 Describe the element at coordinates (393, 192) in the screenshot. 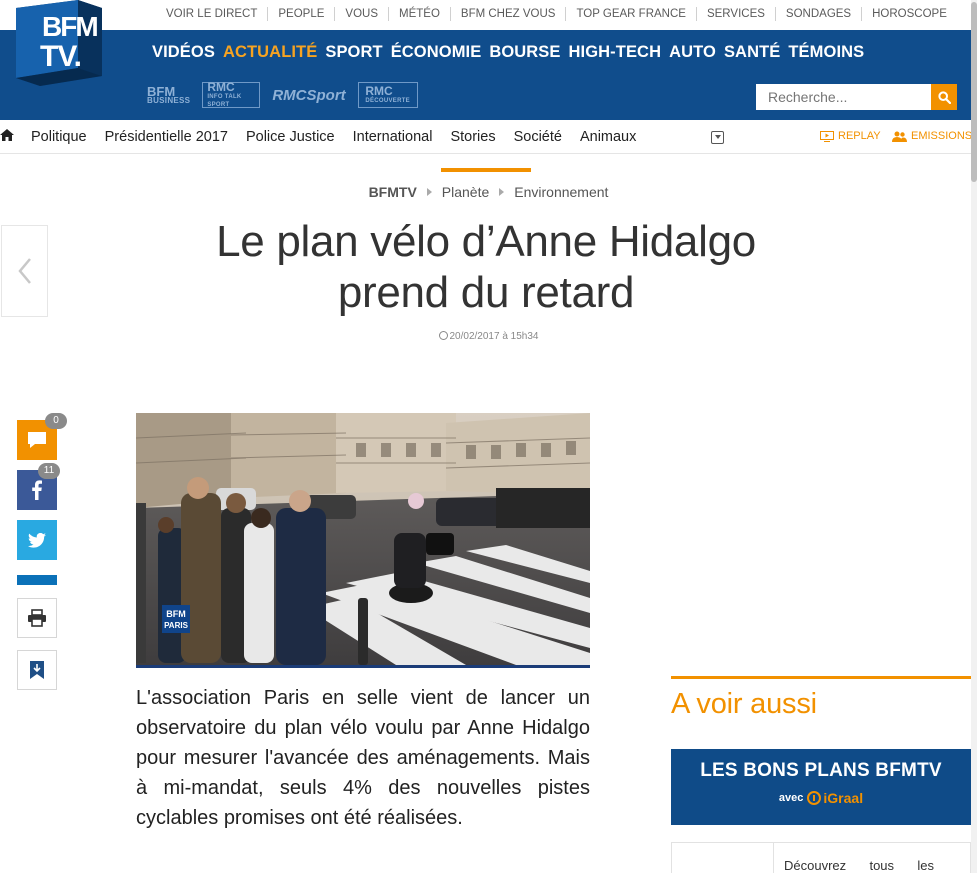

I see `breadcrumb-bfmtv: BFMTV` at that location.